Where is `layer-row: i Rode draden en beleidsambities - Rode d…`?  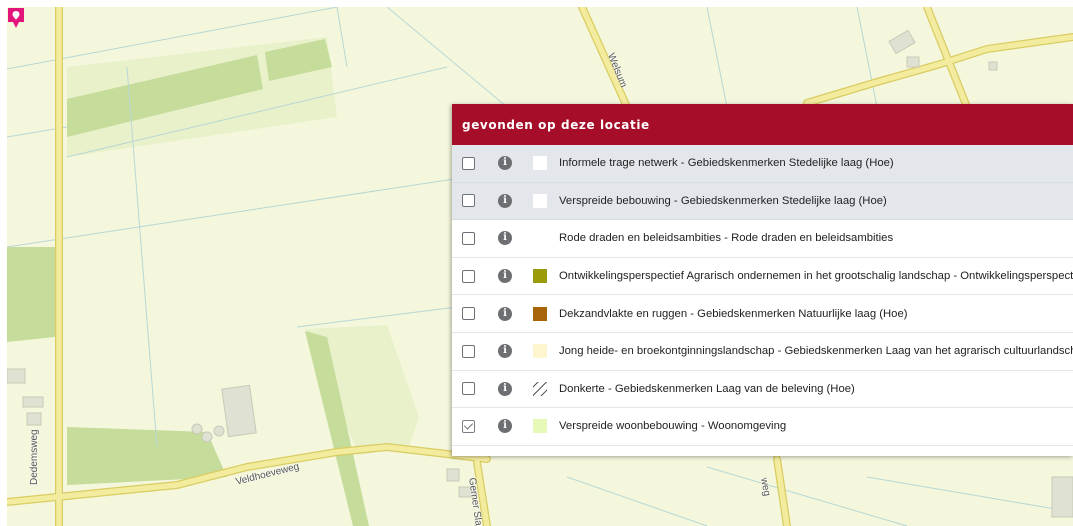
layer-row: i Rode draden en beleidsambities - Rode d… is located at coordinates (762, 239).